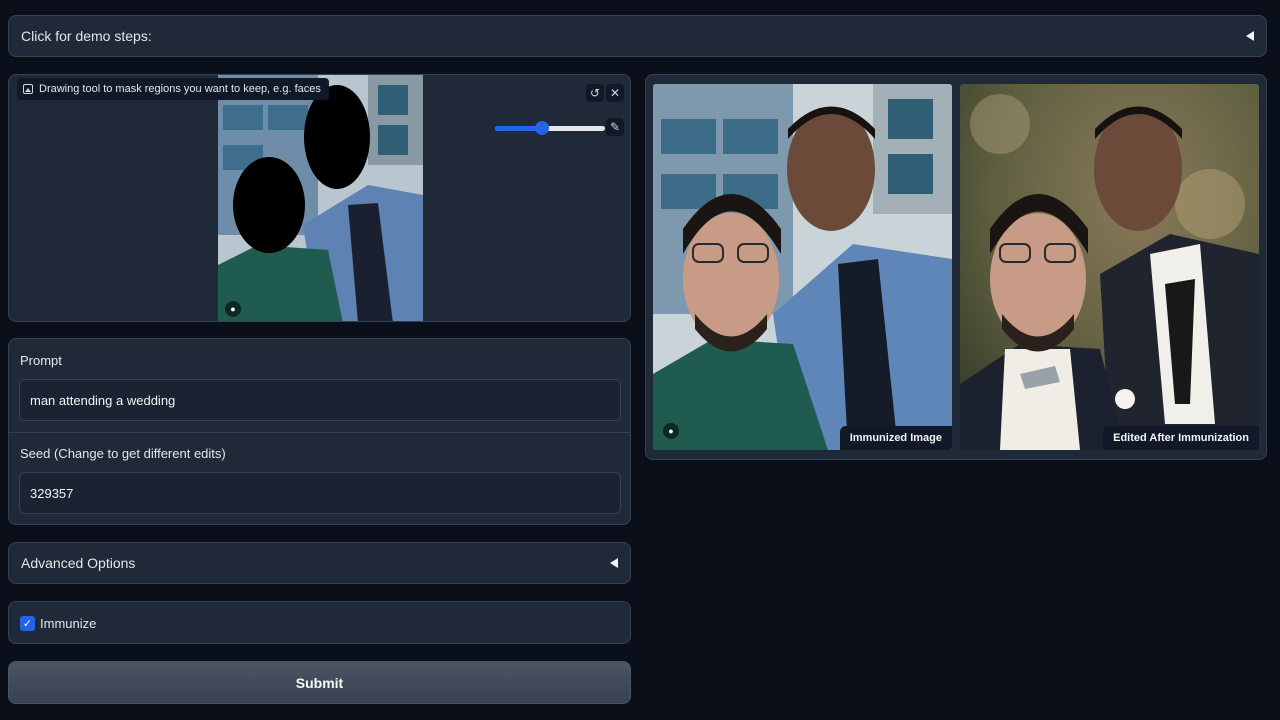  Describe the element at coordinates (41, 360) in the screenshot. I see `prompt-label: Prompt` at that location.